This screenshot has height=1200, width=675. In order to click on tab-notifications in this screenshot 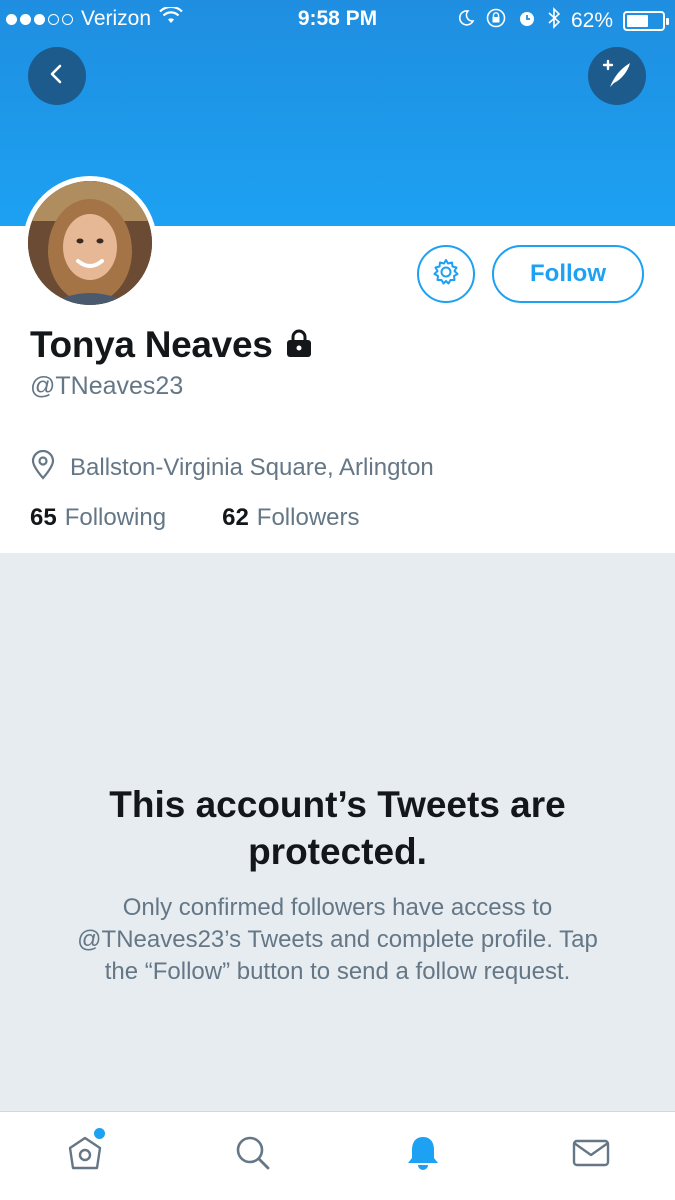, I will do `click(423, 1155)`.